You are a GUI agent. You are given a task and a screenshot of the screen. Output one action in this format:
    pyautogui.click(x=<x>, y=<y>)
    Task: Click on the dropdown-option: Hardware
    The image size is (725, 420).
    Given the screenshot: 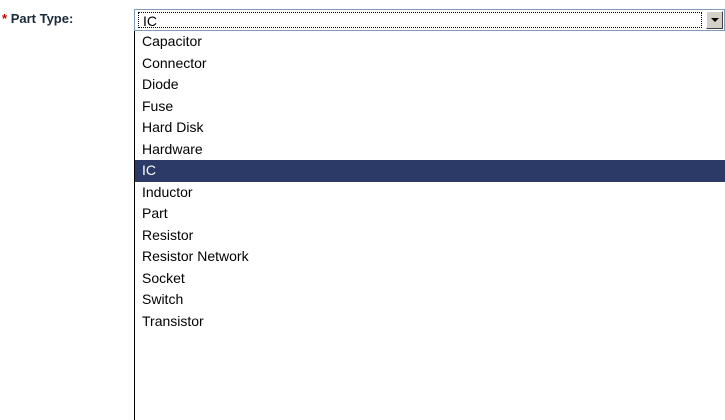 What is the action you would take?
    pyautogui.click(x=430, y=150)
    